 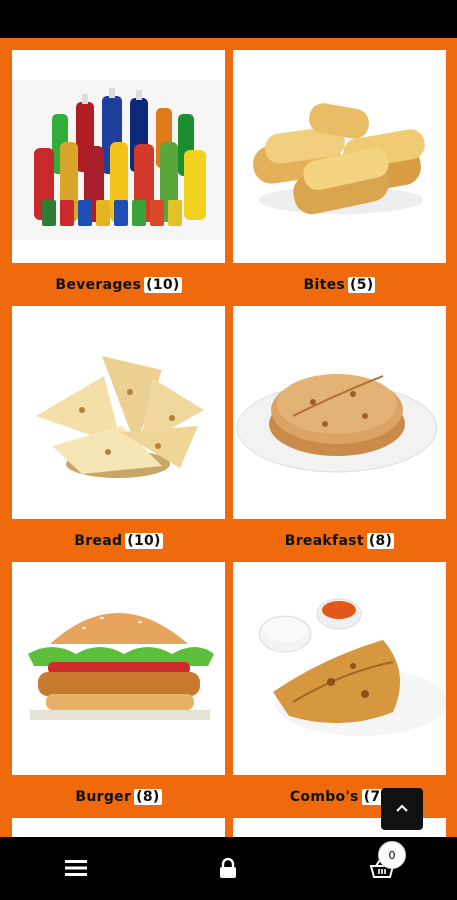 I want to click on category-card-beverages: Beverages (10), so click(x=118, y=178).